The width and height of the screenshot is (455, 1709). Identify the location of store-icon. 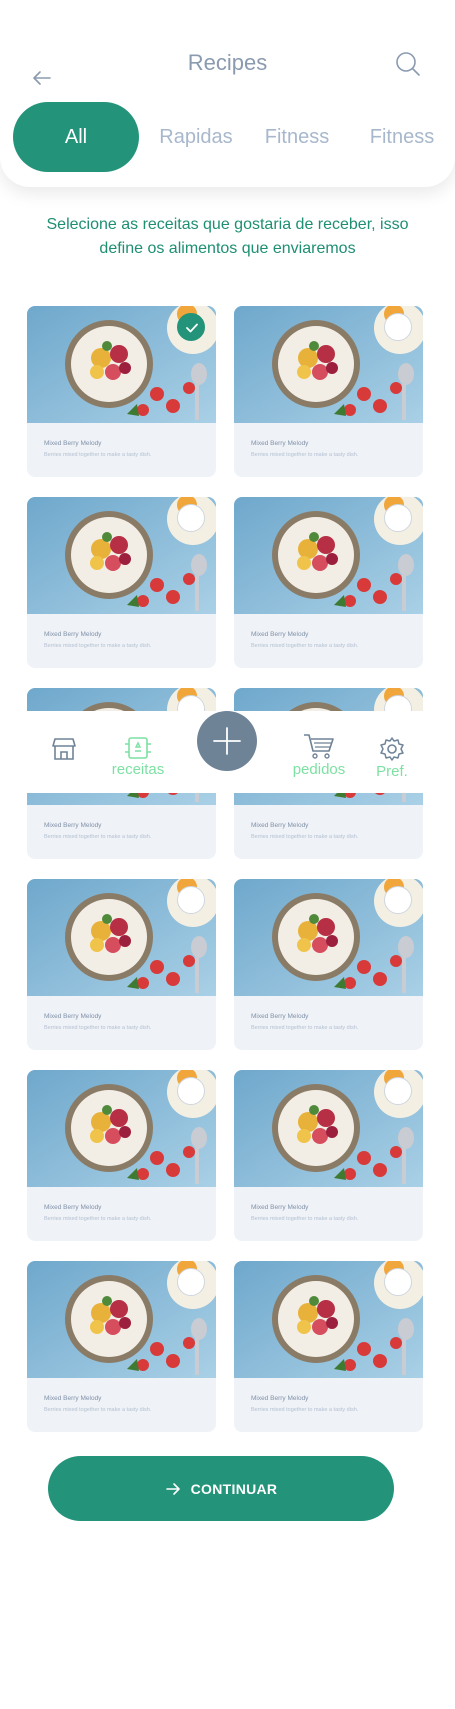
(64, 749).